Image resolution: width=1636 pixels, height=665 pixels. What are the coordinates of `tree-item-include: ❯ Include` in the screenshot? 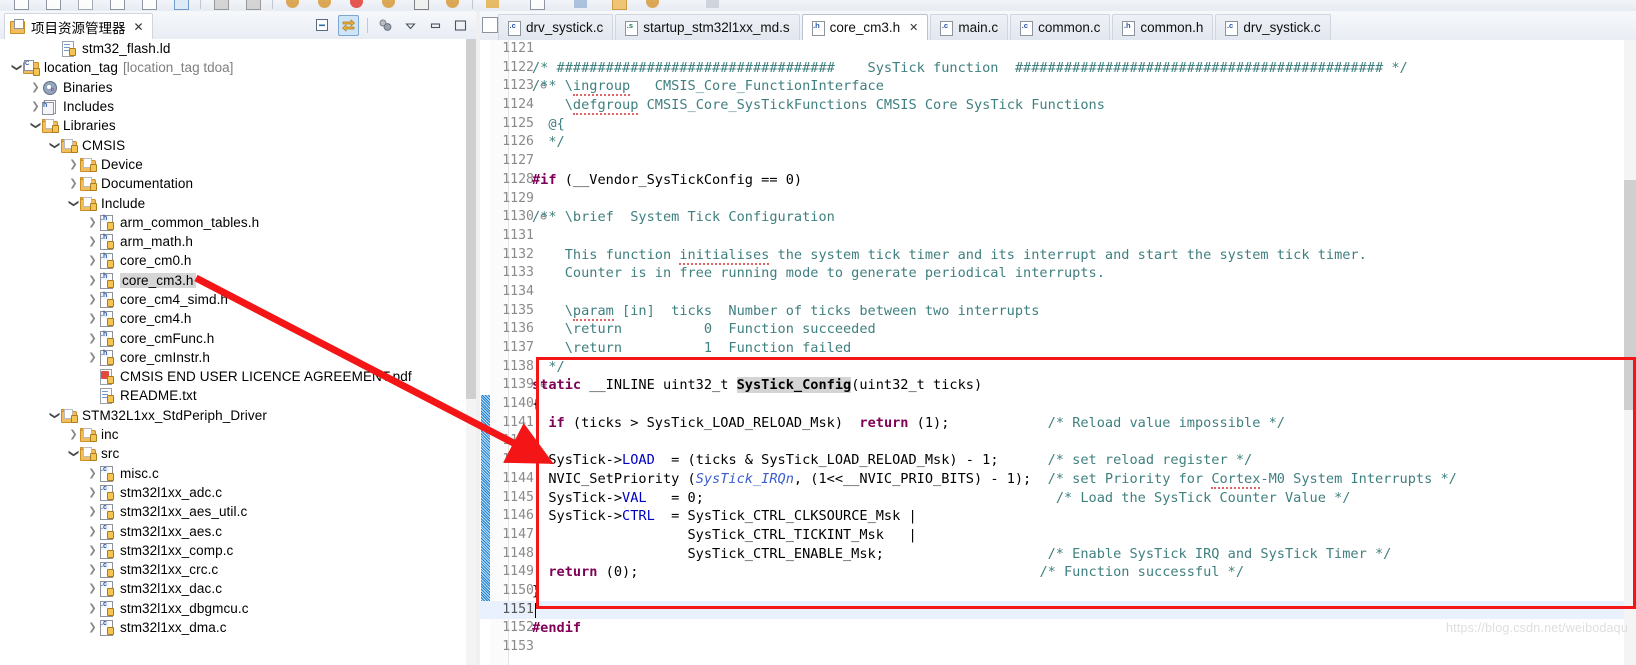 It's located at (233, 202).